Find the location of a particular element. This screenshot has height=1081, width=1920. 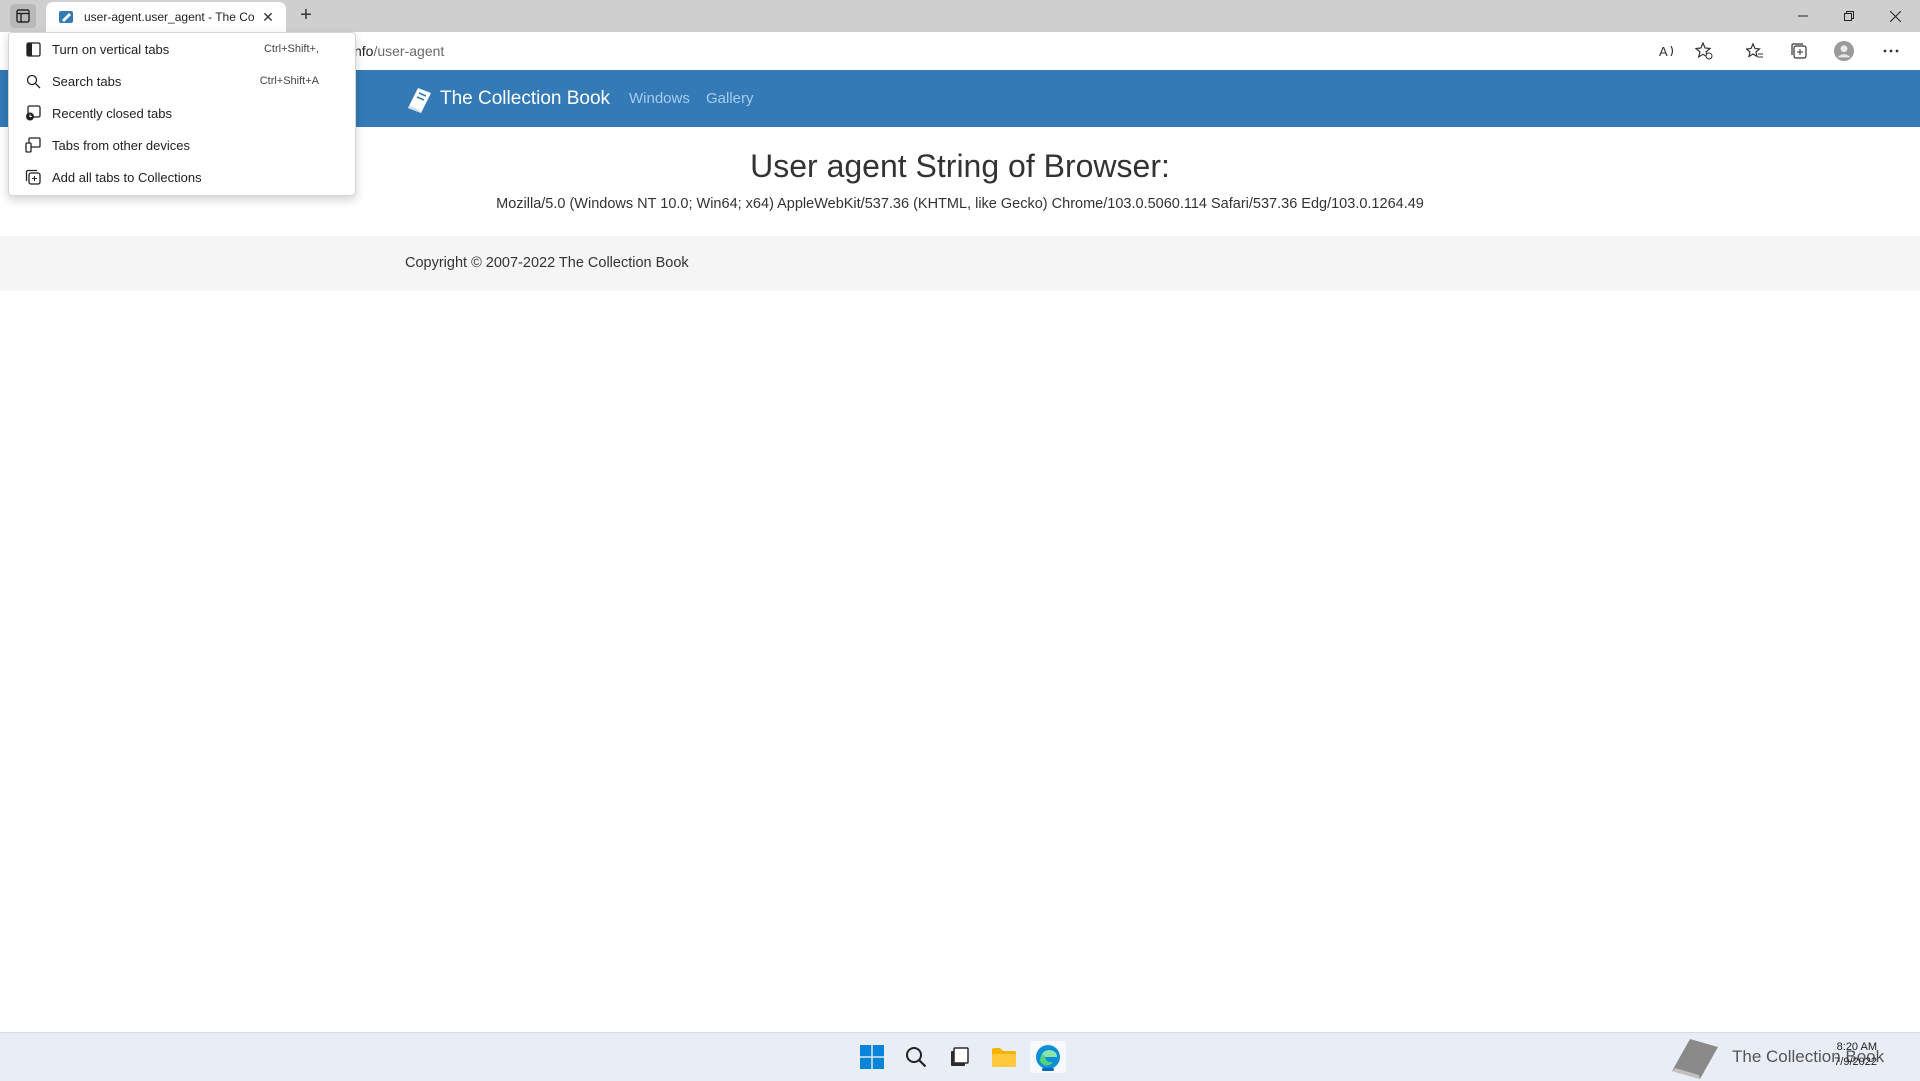

close-icon is located at coordinates (1895, 16).